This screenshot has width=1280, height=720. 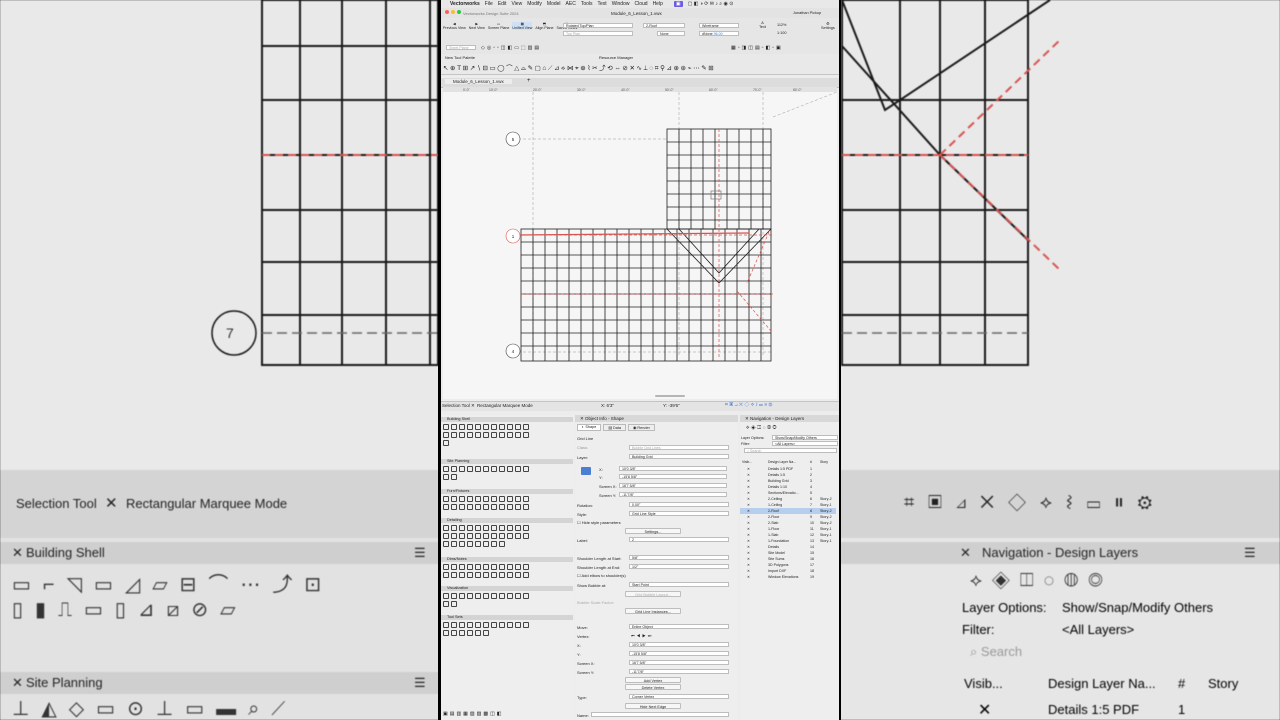 I want to click on detailing-icons, so click(x=486, y=536).